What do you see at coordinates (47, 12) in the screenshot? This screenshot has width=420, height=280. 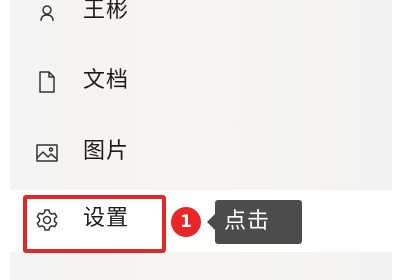 I see `user-icon` at bounding box center [47, 12].